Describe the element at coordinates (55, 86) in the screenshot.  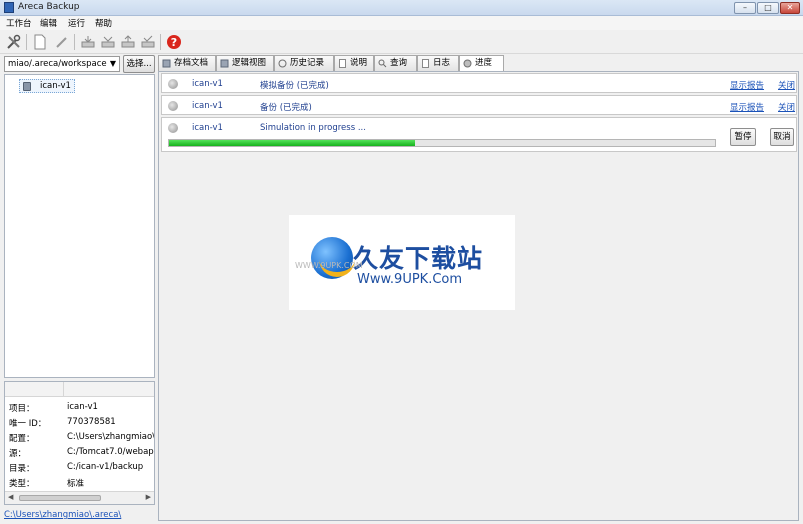
I see `tree-item-label: ican-v1` at that location.